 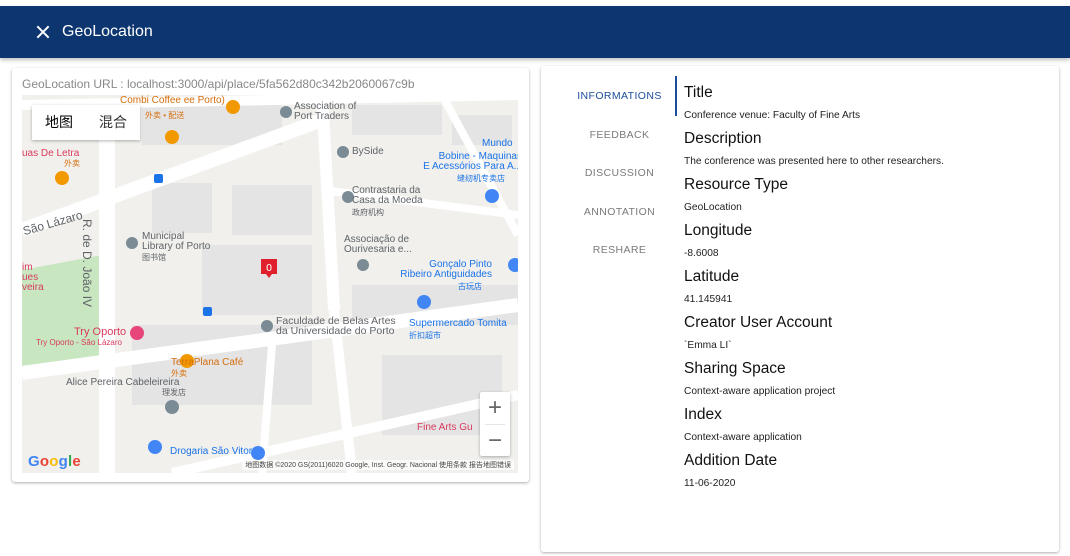 I want to click on poi-goncalo-pinto: Gonçalo Pinto Ribeiro Antiguidades, so click(x=437, y=270).